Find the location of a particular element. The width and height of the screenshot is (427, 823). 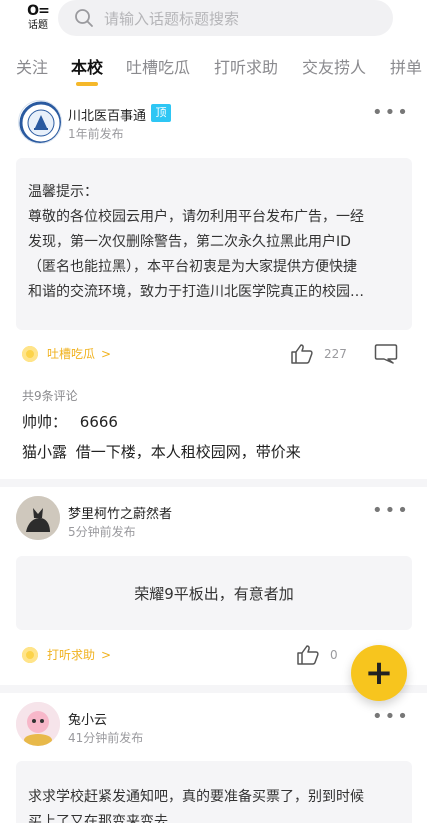

search-placeholder: 请输入话题标题搜索 is located at coordinates (172, 18).